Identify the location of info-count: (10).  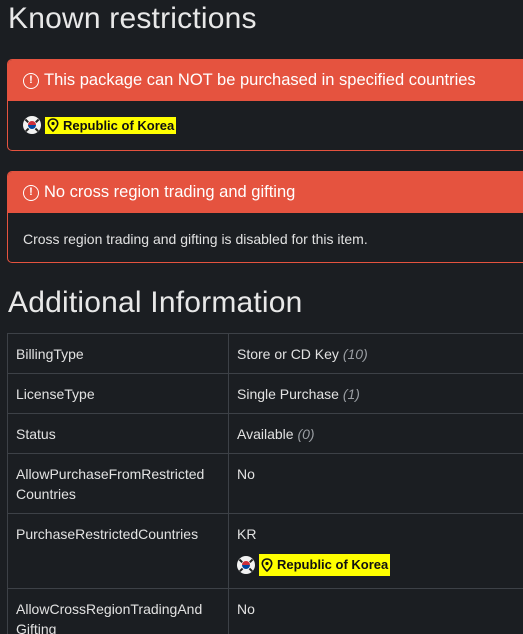
(355, 354).